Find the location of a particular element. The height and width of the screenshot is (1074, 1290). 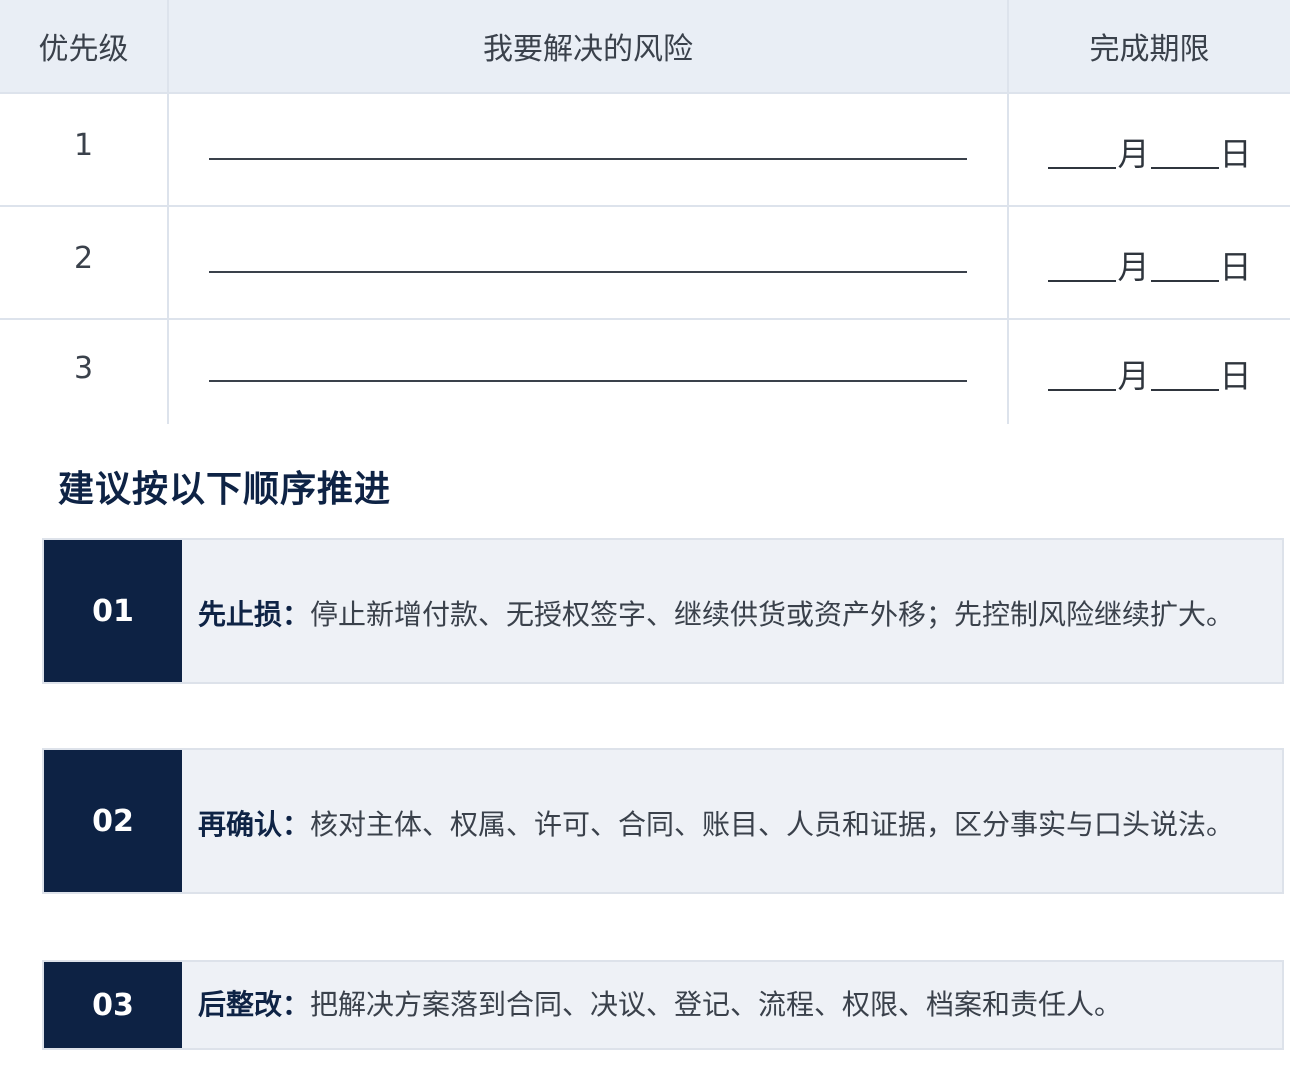

header-deadline: 完成期限 is located at coordinates (1149, 47).